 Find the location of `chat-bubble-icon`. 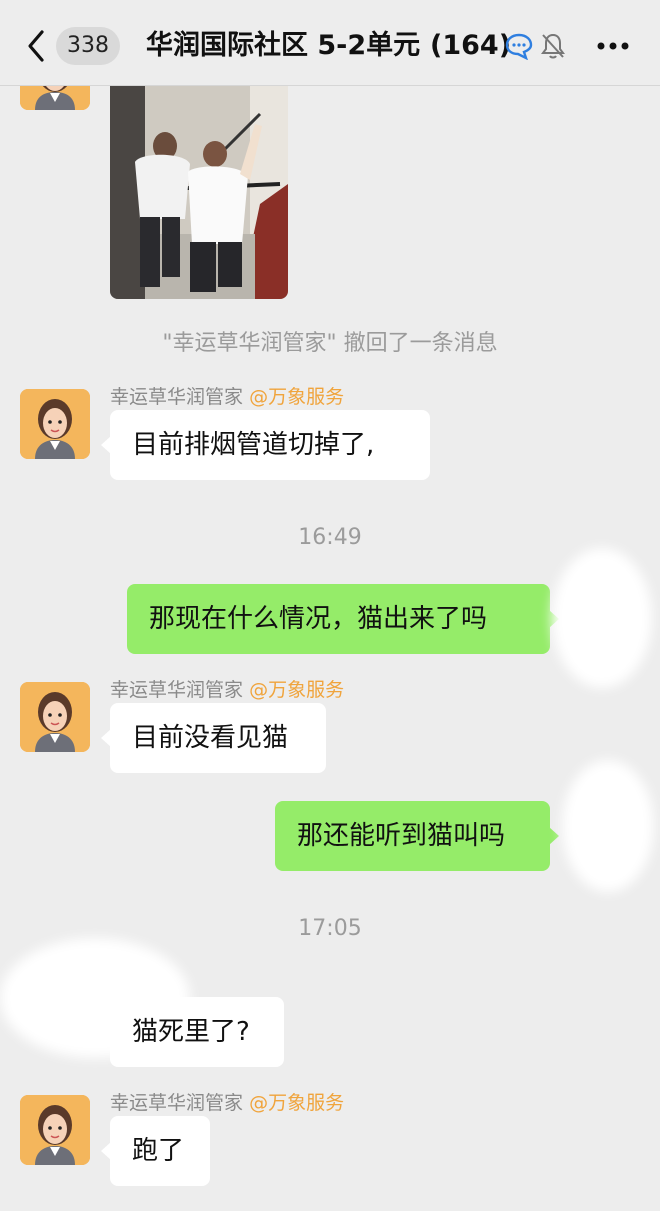

chat-bubble-icon is located at coordinates (519, 46).